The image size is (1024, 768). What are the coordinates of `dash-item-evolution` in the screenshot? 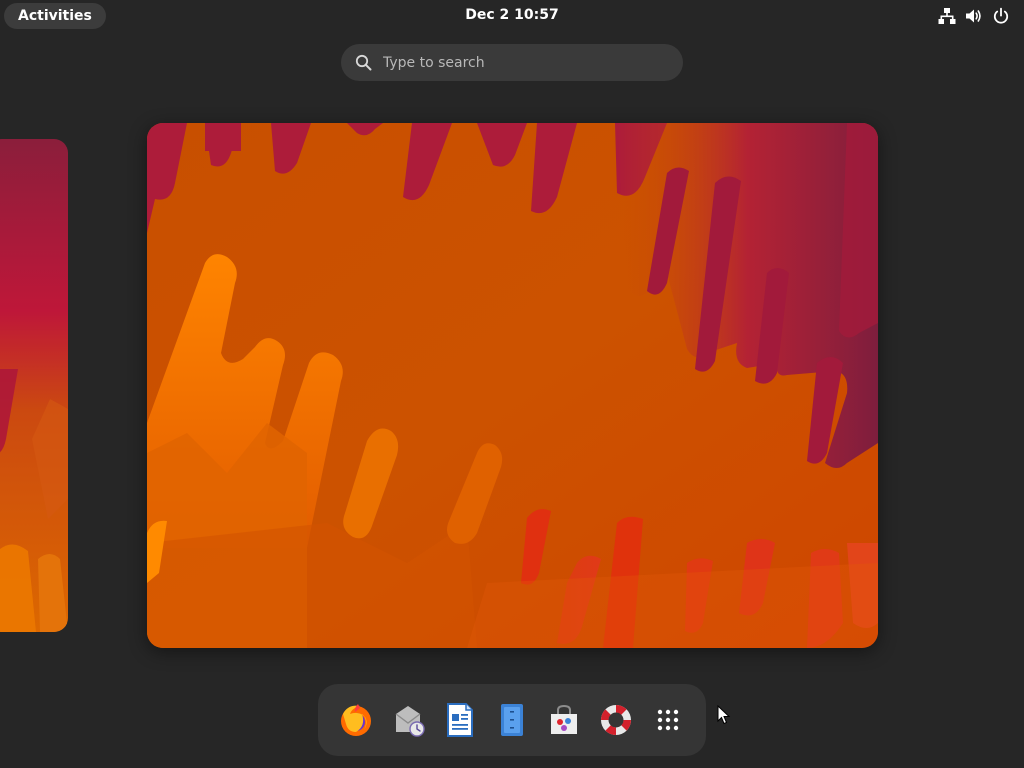 It's located at (408, 720).